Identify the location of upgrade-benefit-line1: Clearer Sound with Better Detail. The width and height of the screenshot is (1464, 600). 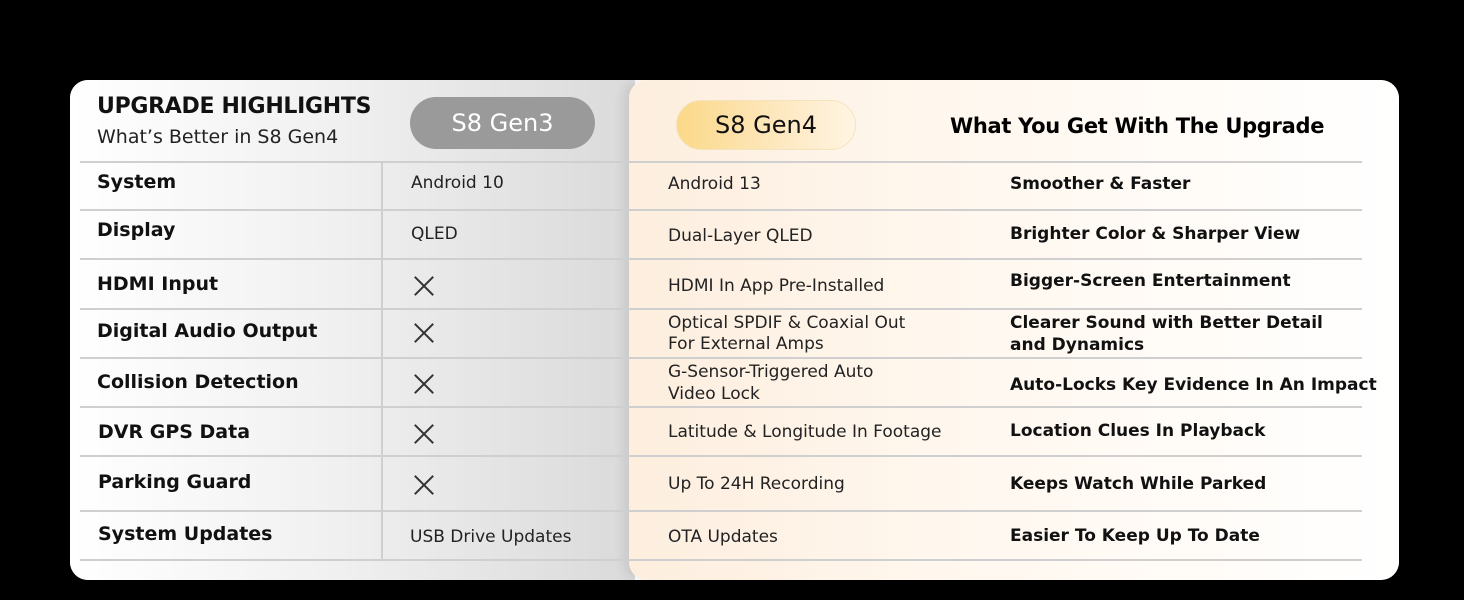
(1166, 323).